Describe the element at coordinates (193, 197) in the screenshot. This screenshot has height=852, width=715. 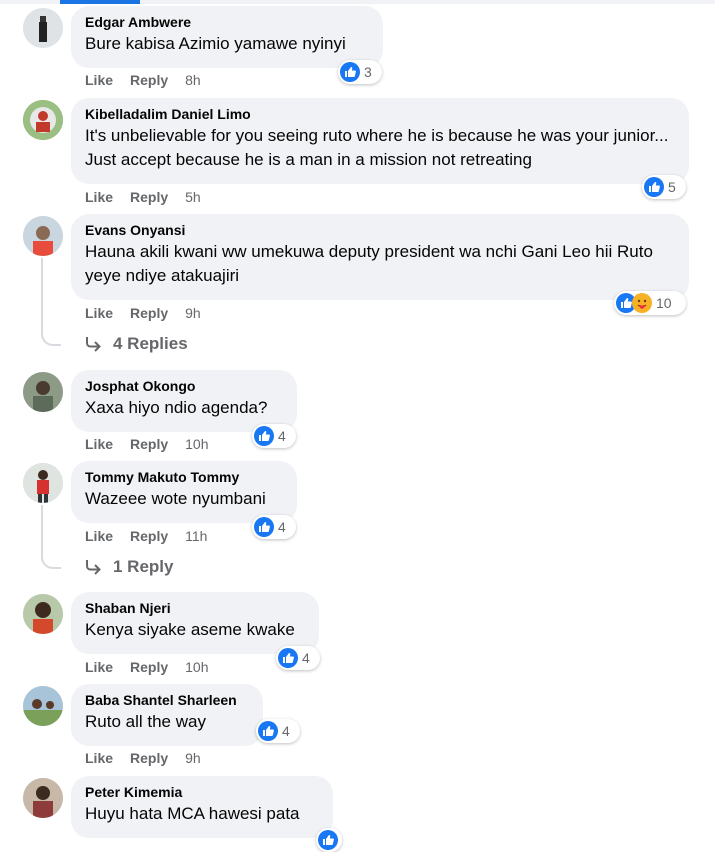
I see `timestamp: 5h` at that location.